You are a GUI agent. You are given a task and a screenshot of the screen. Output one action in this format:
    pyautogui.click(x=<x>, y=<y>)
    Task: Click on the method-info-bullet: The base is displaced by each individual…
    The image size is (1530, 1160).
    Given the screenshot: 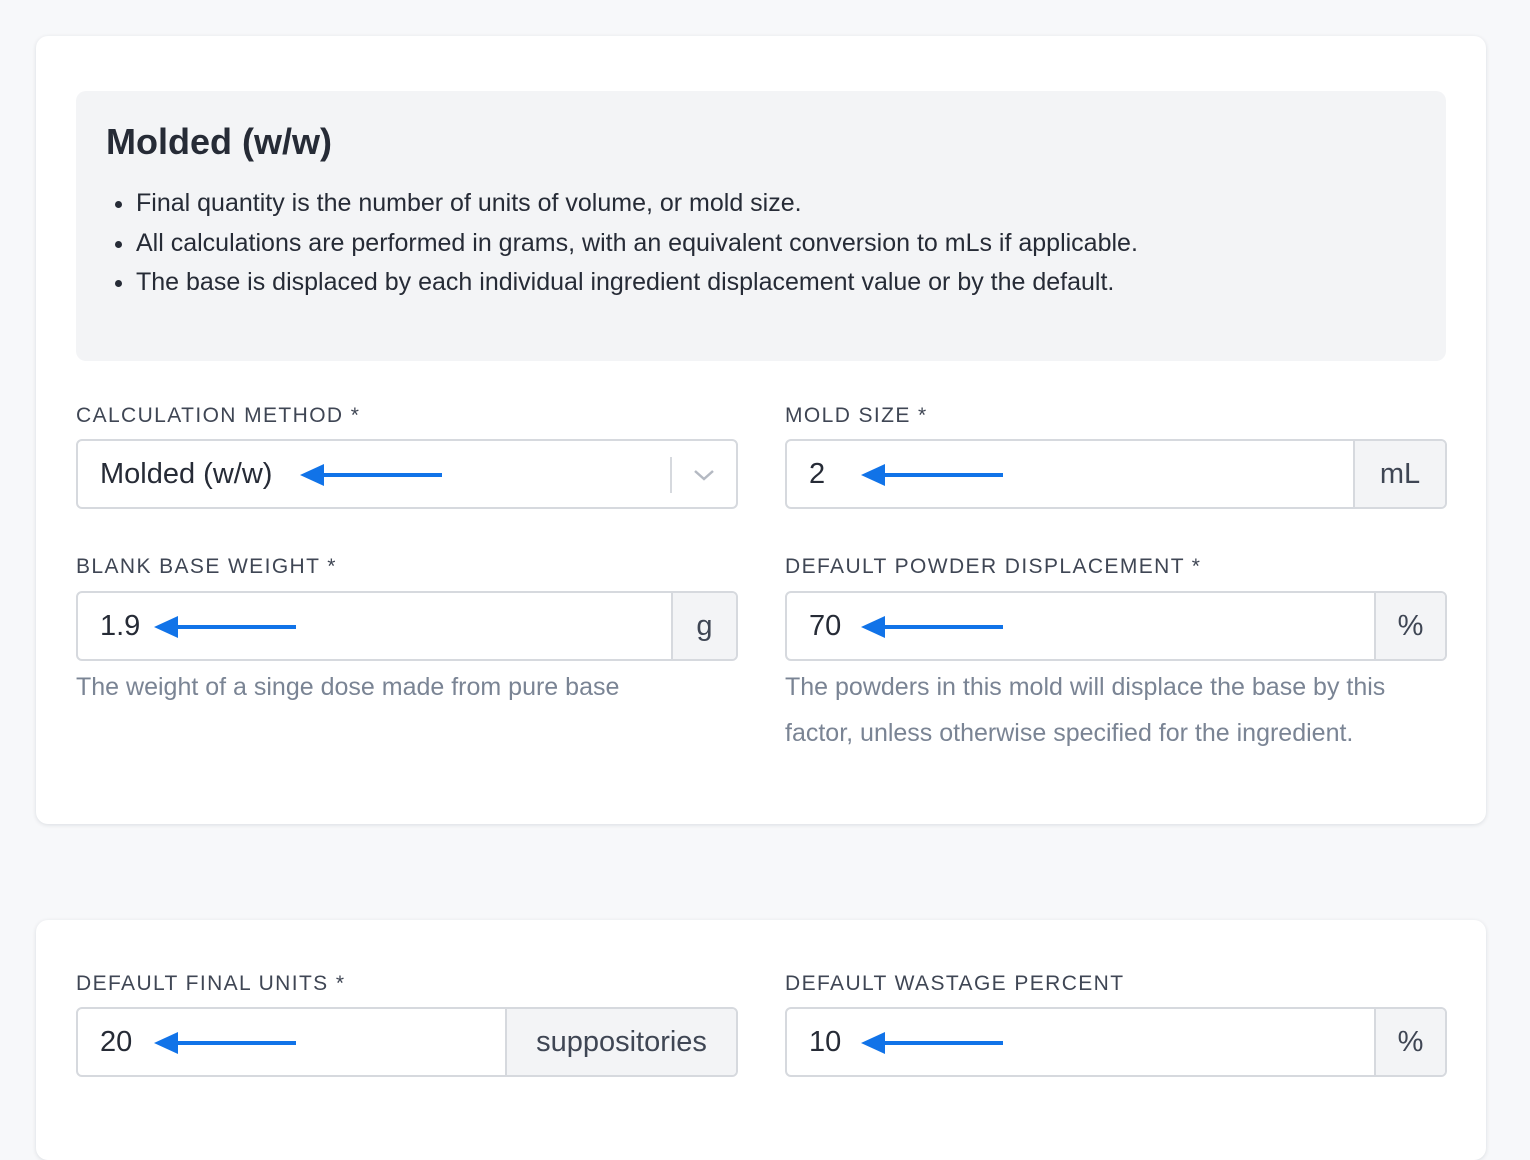 What is the action you would take?
    pyautogui.click(x=637, y=283)
    